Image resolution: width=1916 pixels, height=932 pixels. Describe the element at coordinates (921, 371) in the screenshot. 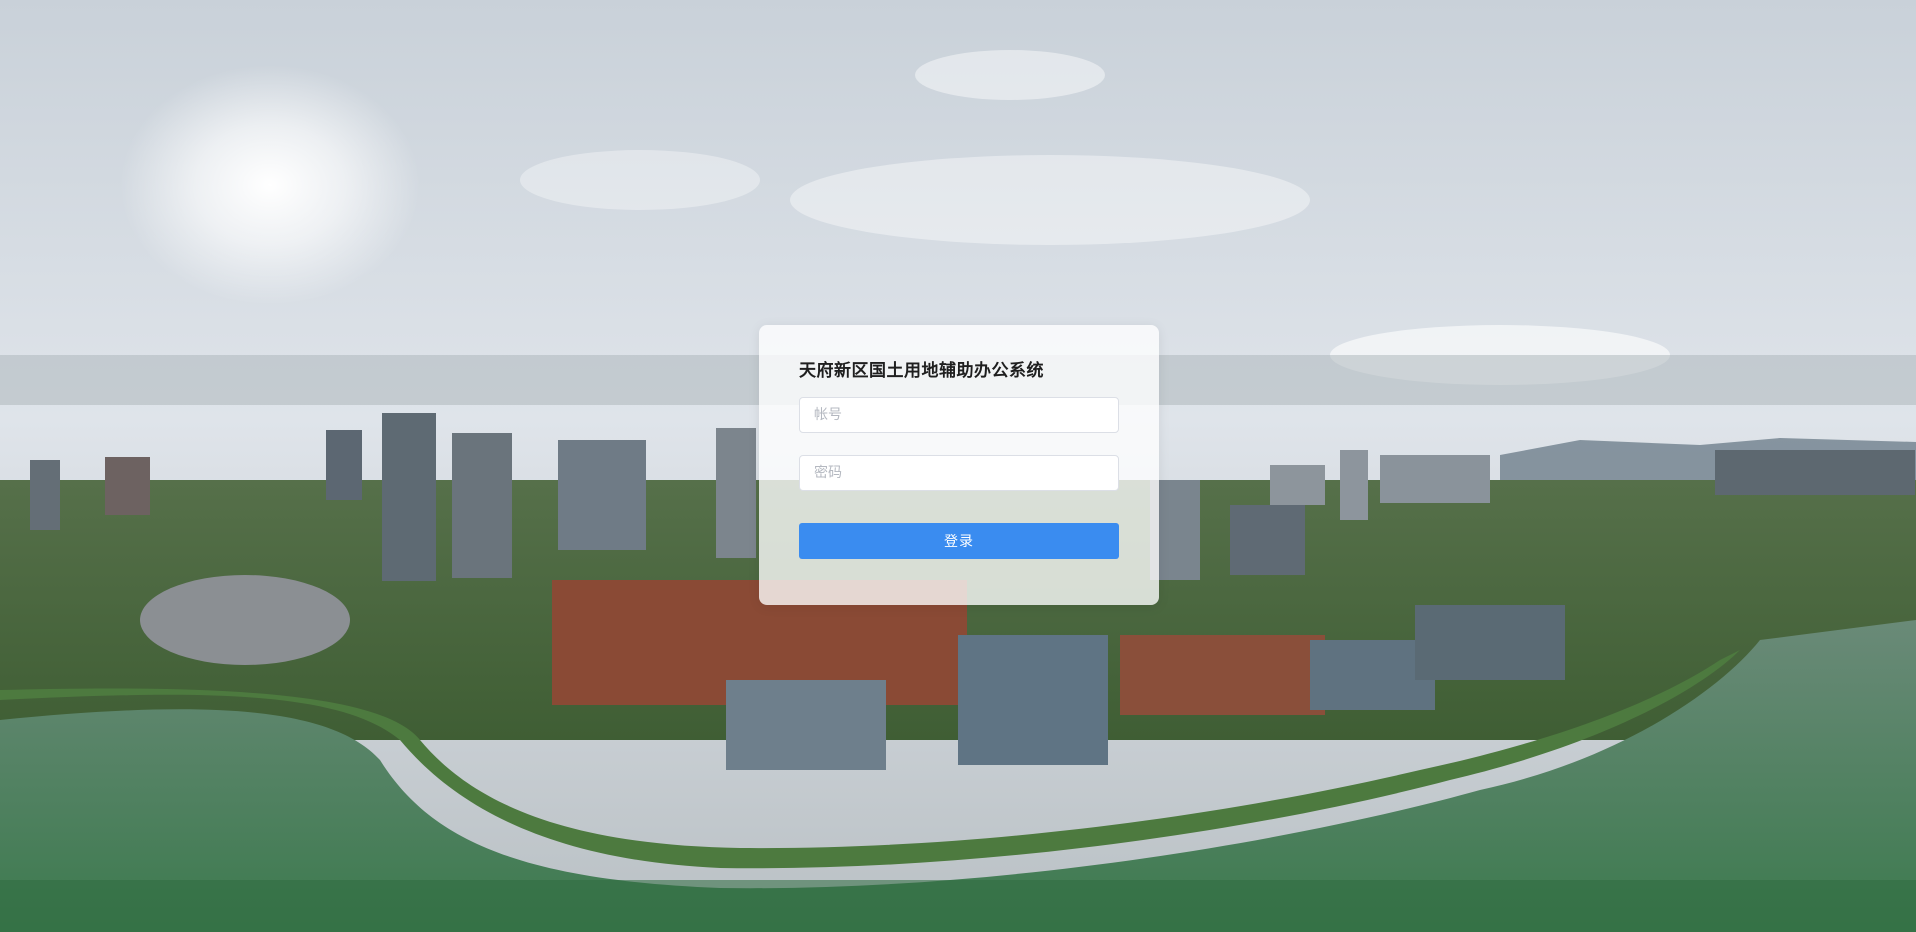

I see `login-title: 天府新区国土用地辅助办公系统` at that location.